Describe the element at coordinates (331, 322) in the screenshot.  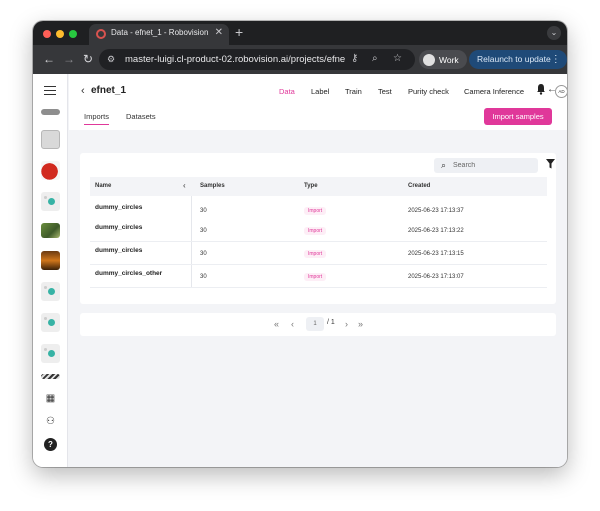
I see `total-pages: / 1` at that location.